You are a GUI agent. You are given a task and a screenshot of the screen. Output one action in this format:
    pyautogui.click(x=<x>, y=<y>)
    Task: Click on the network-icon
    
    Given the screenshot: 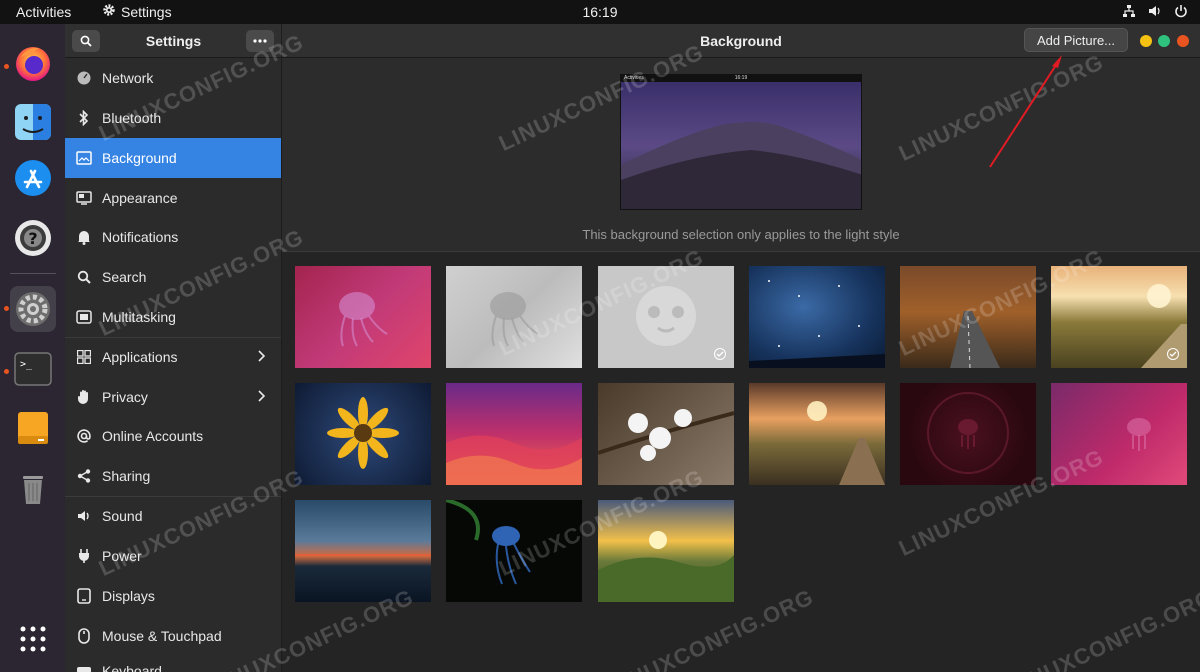 What is the action you would take?
    pyautogui.click(x=84, y=78)
    